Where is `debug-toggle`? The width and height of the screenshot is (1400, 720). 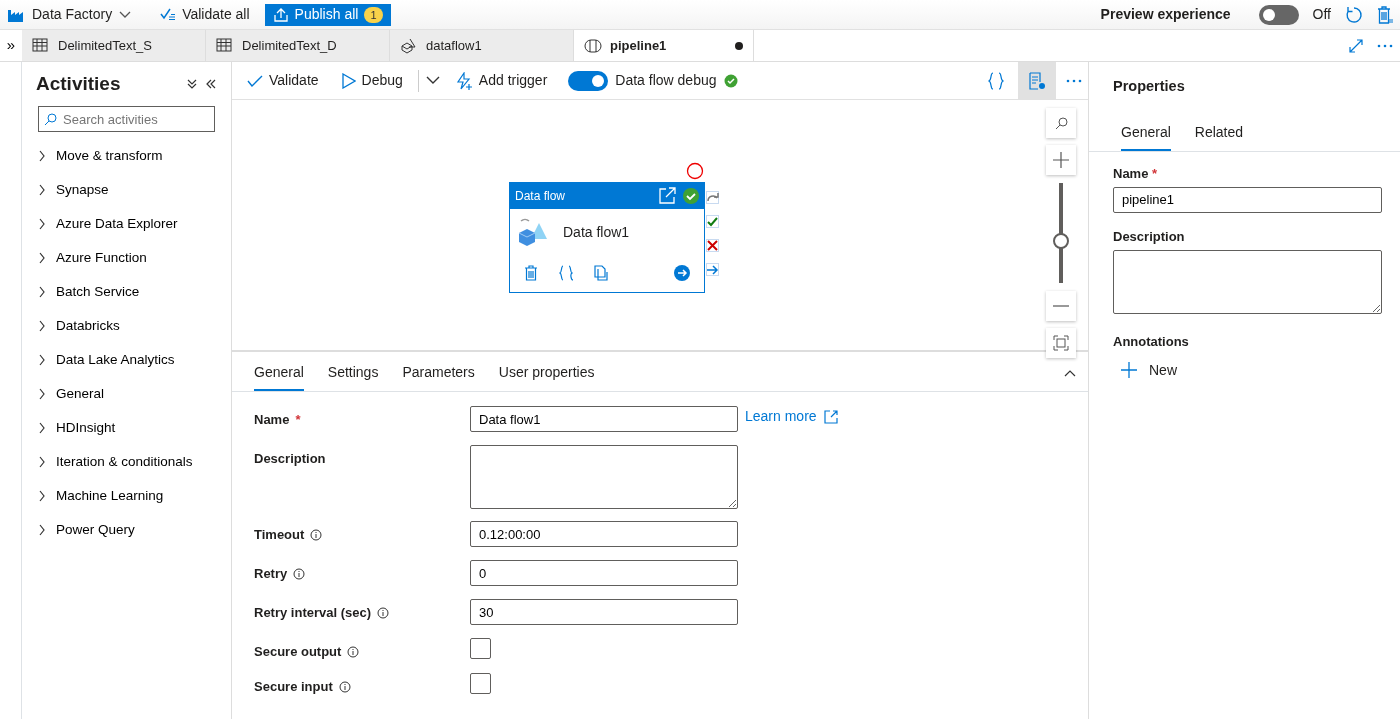 debug-toggle is located at coordinates (588, 80).